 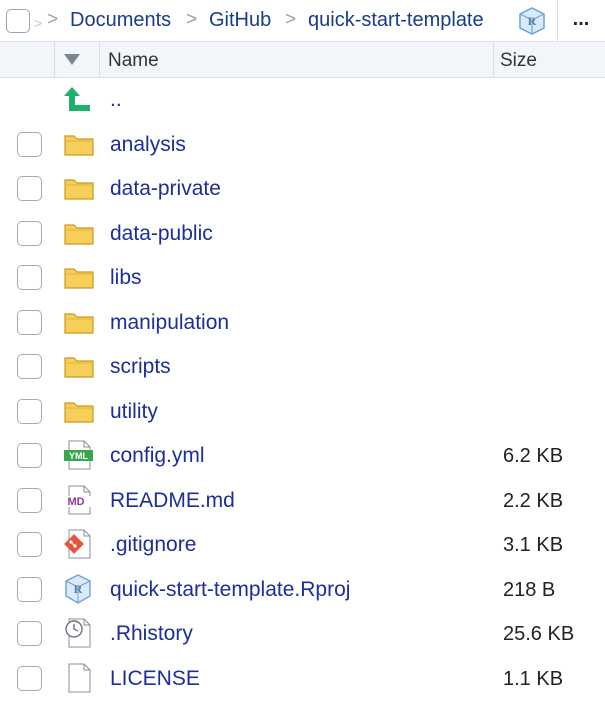 I want to click on file-row: LICENSE 1.1 KB, so click(x=302, y=679).